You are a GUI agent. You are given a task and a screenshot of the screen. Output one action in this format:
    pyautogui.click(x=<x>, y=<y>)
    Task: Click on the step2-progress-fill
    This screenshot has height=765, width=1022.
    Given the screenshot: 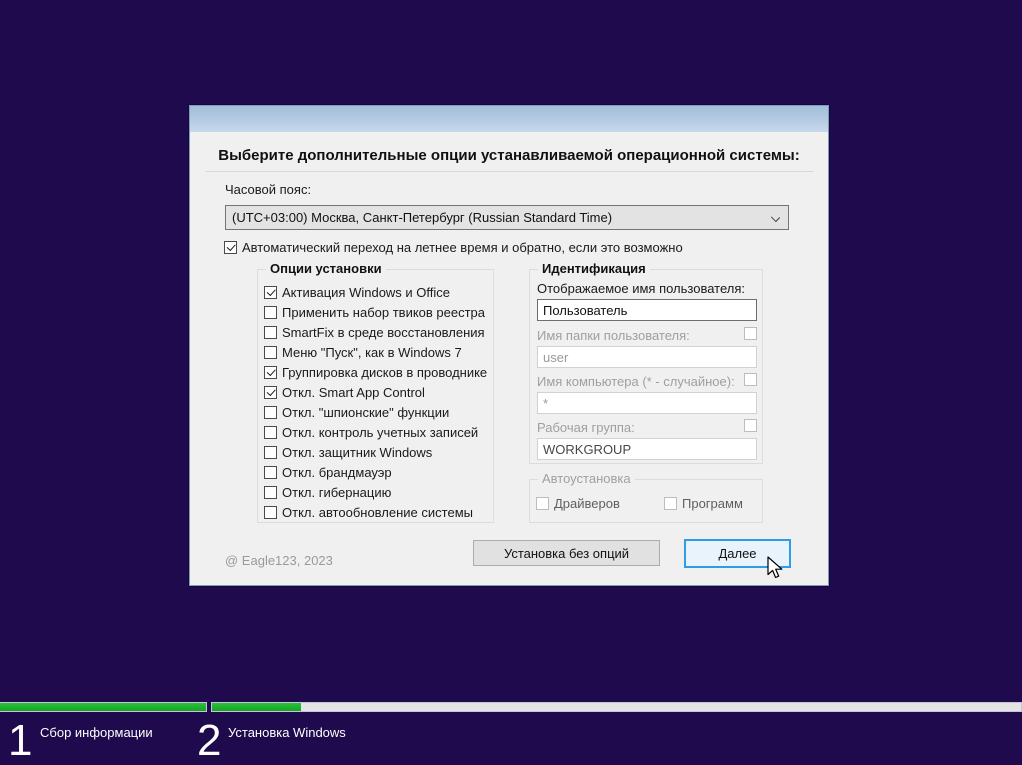 What is the action you would take?
    pyautogui.click(x=256, y=707)
    